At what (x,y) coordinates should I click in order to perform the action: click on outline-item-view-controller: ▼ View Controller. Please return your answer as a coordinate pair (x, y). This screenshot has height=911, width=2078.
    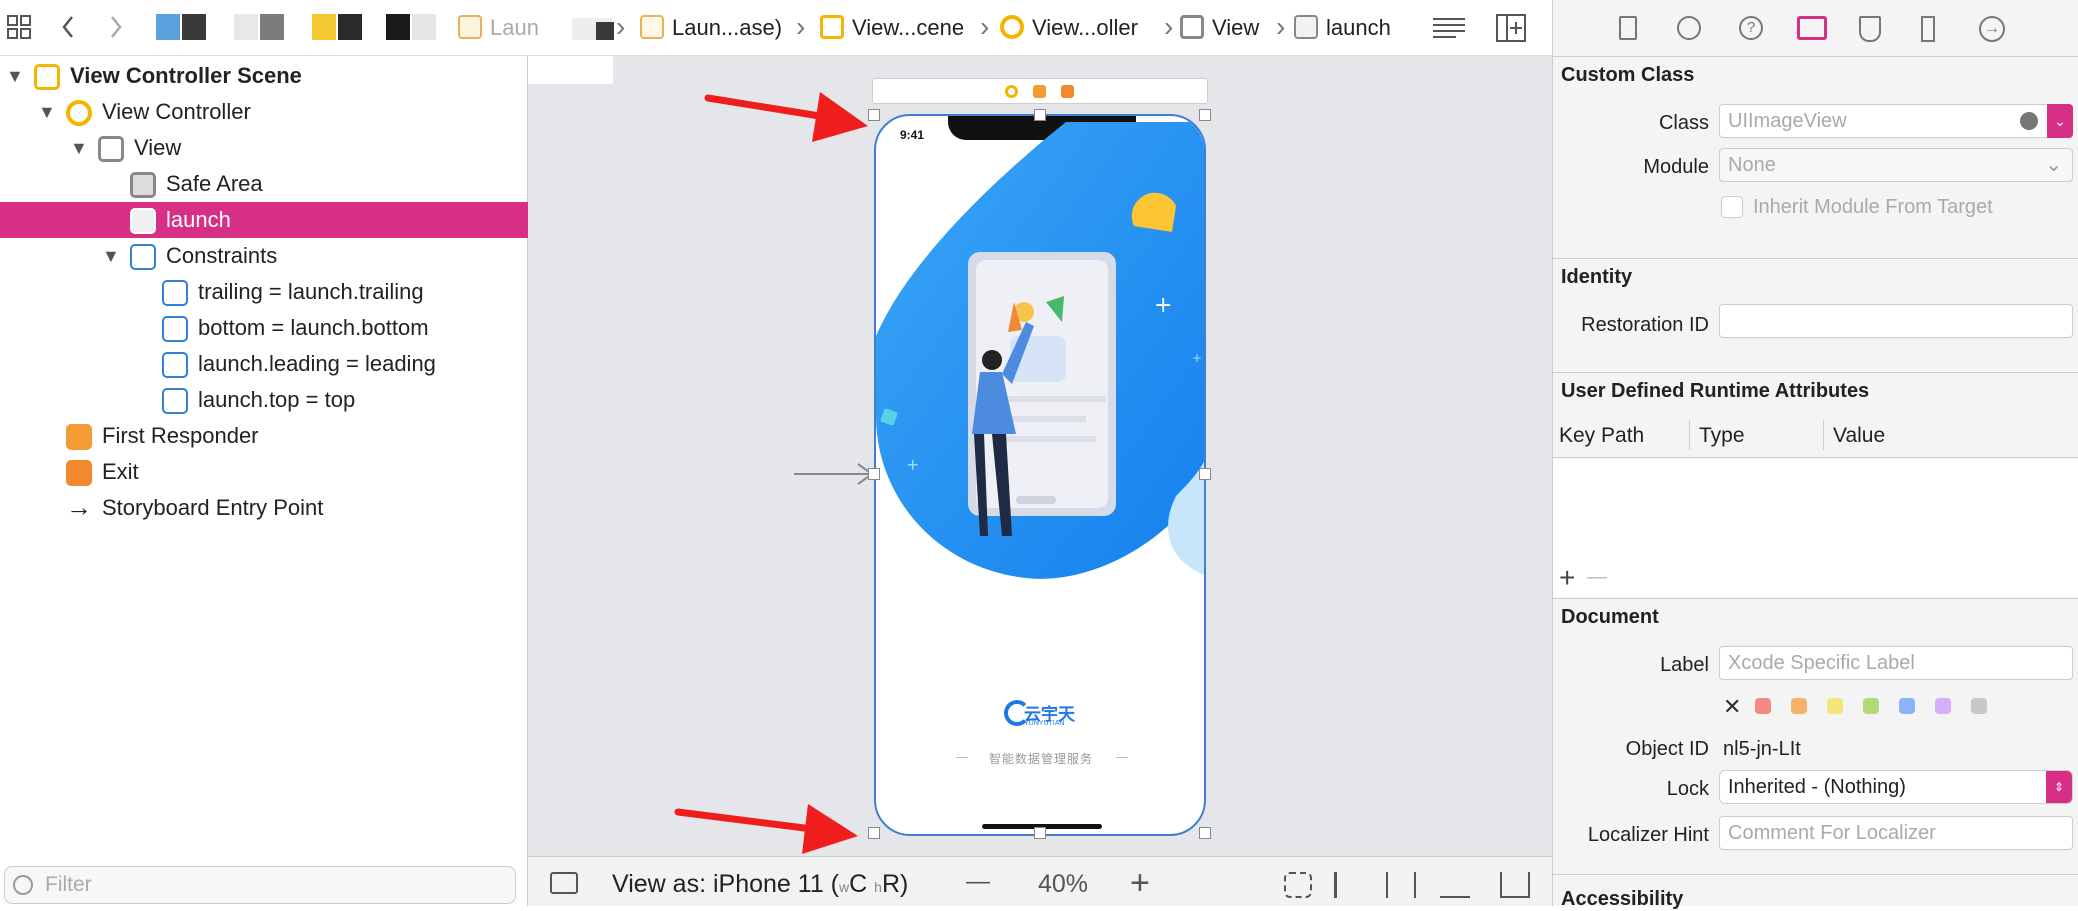
    Looking at the image, I should click on (264, 112).